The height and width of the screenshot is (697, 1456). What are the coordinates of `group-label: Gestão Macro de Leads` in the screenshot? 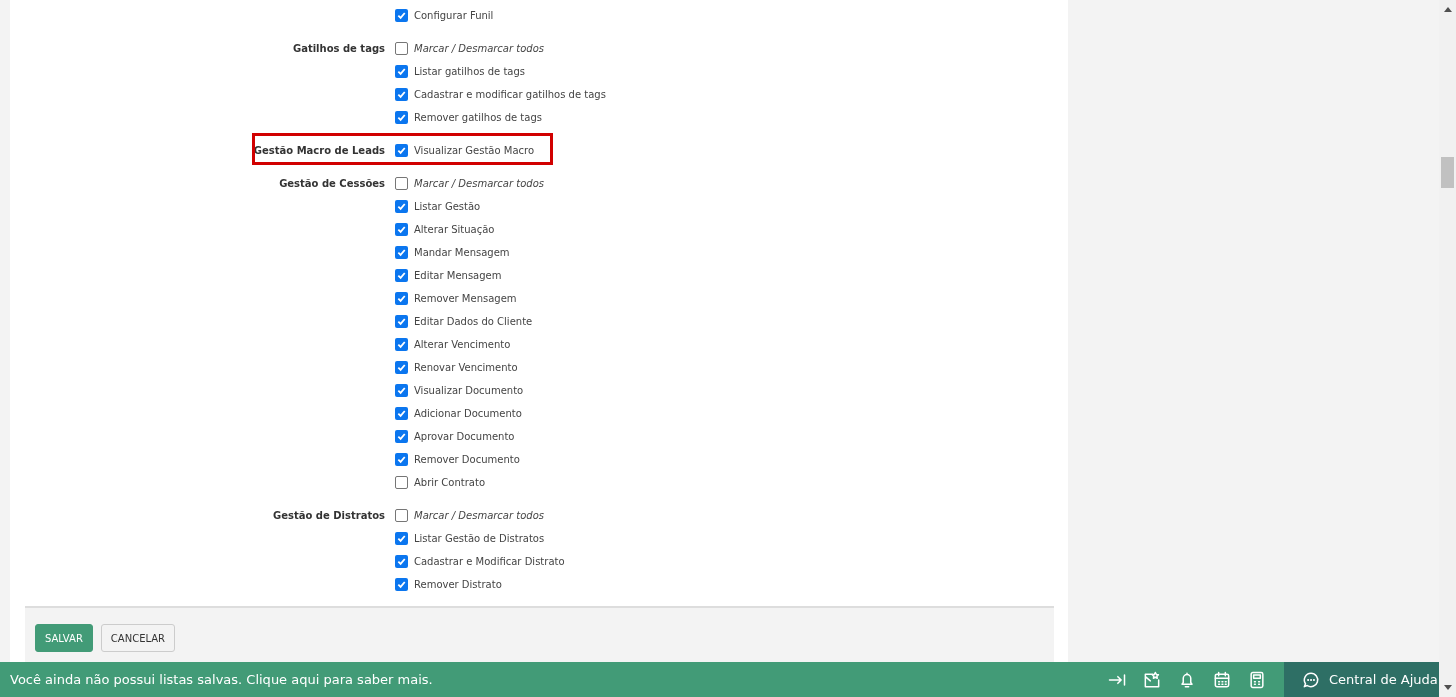 It's located at (319, 150).